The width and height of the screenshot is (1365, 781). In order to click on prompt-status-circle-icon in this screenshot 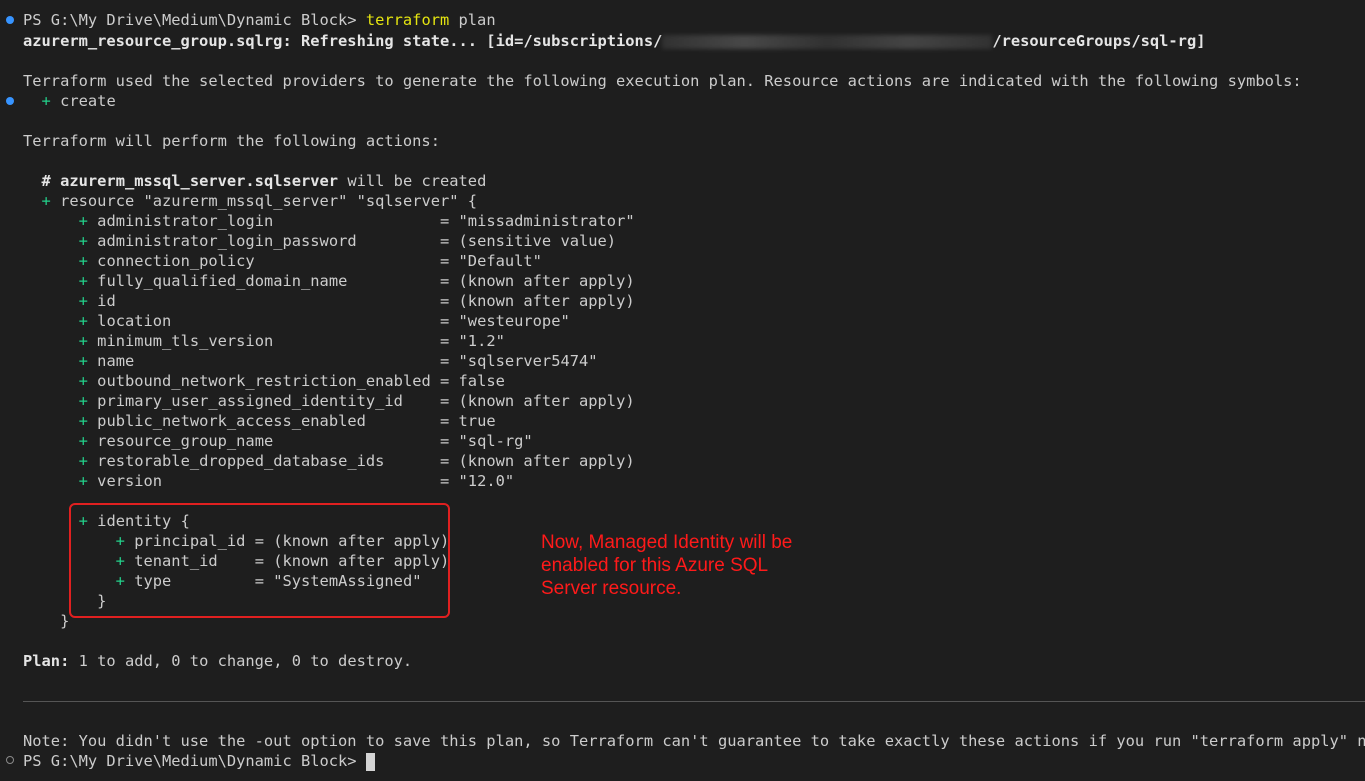, I will do `click(10, 760)`.